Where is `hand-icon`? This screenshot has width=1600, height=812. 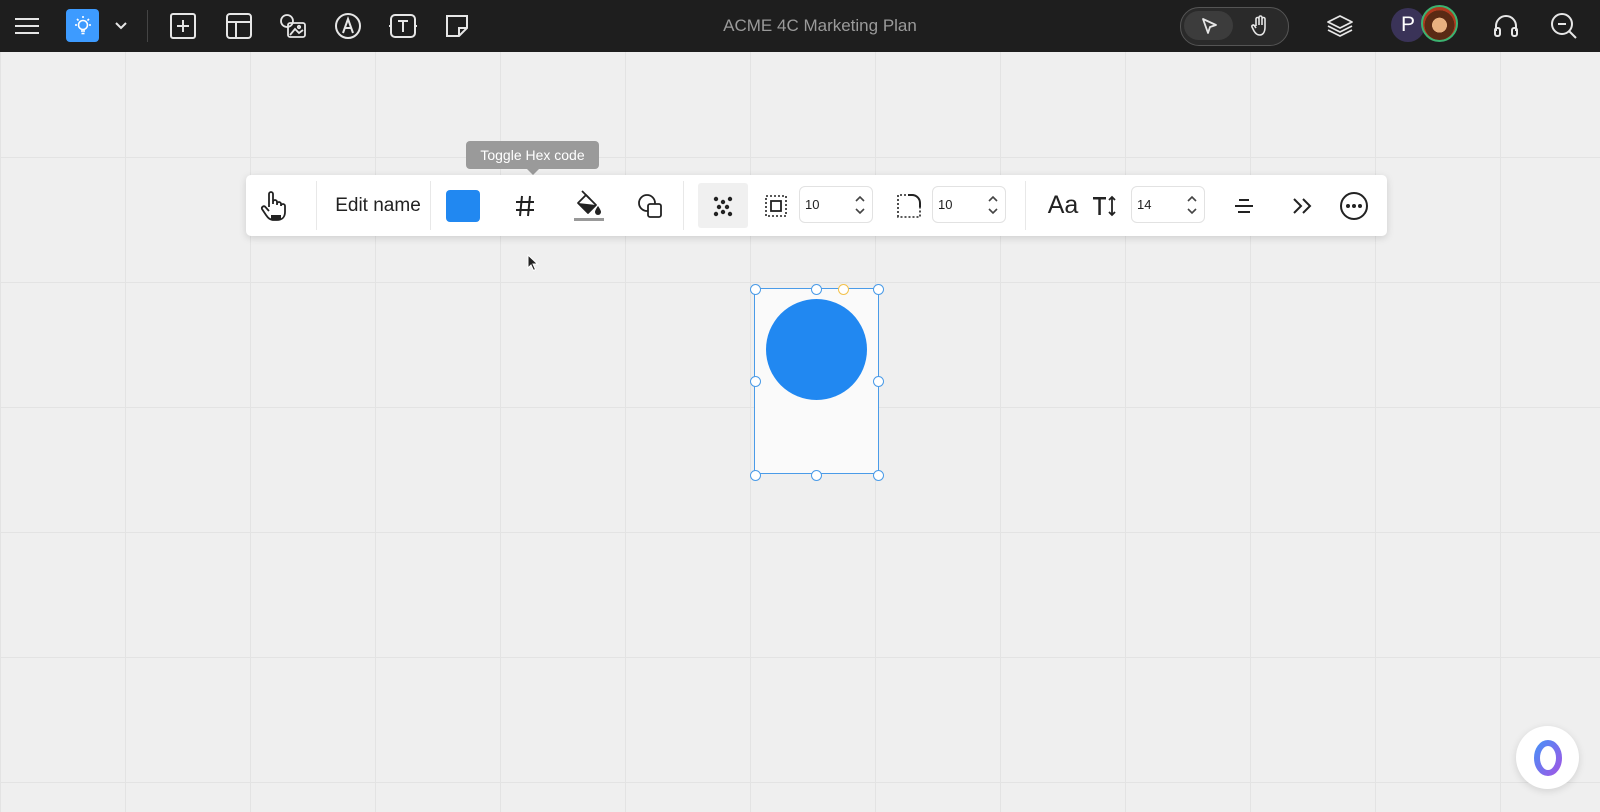 hand-icon is located at coordinates (1258, 25).